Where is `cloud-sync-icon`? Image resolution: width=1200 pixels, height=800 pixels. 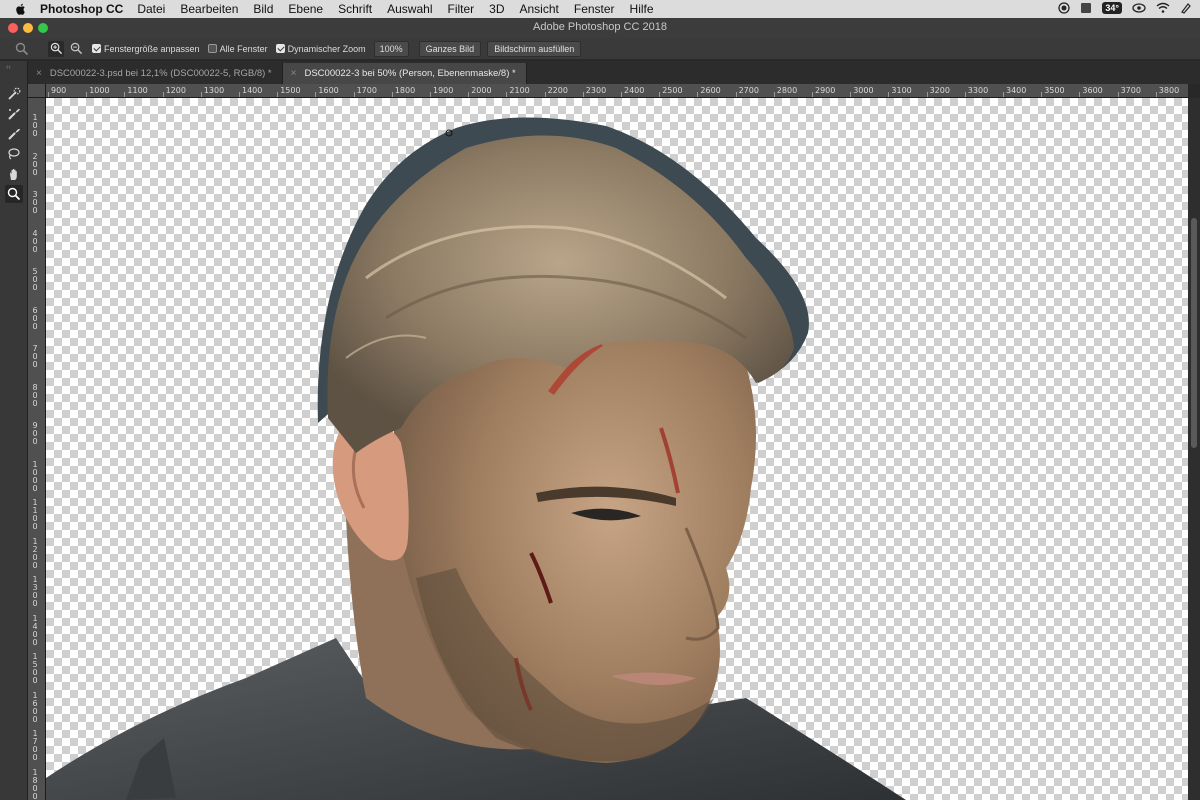 cloud-sync-icon is located at coordinates (1139, 8).